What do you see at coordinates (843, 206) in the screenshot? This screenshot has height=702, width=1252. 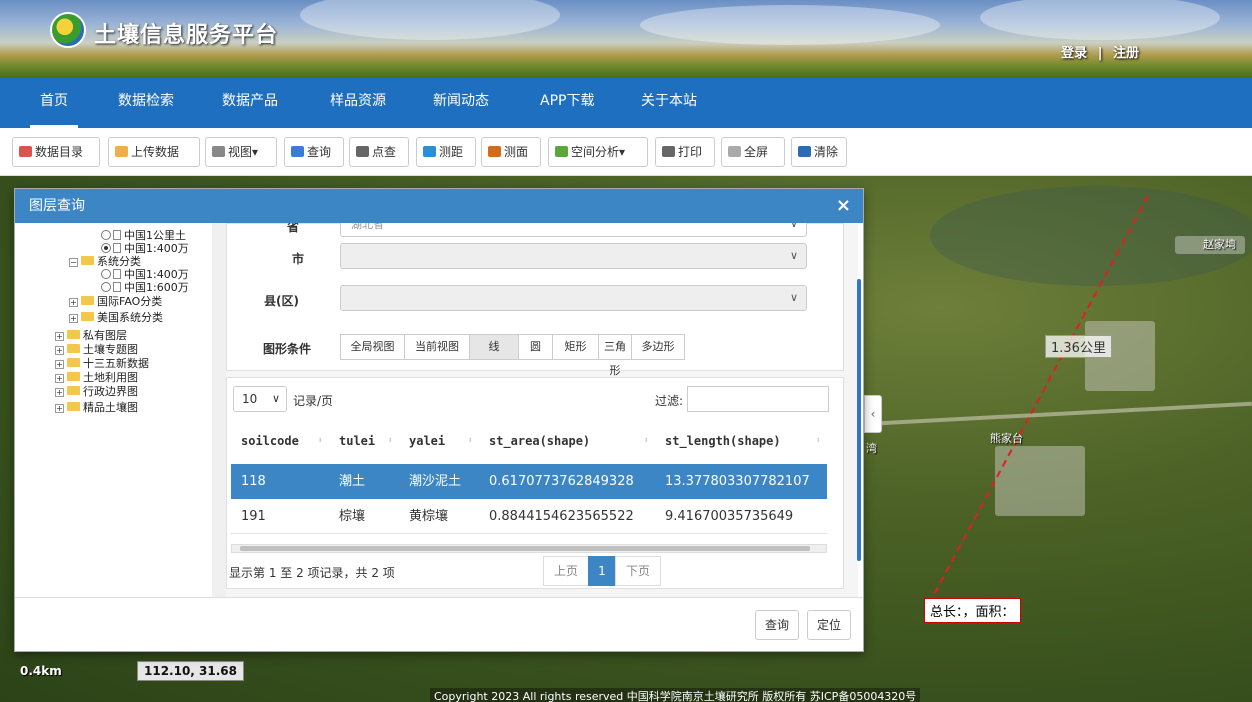 I see `close-icon: ×` at bounding box center [843, 206].